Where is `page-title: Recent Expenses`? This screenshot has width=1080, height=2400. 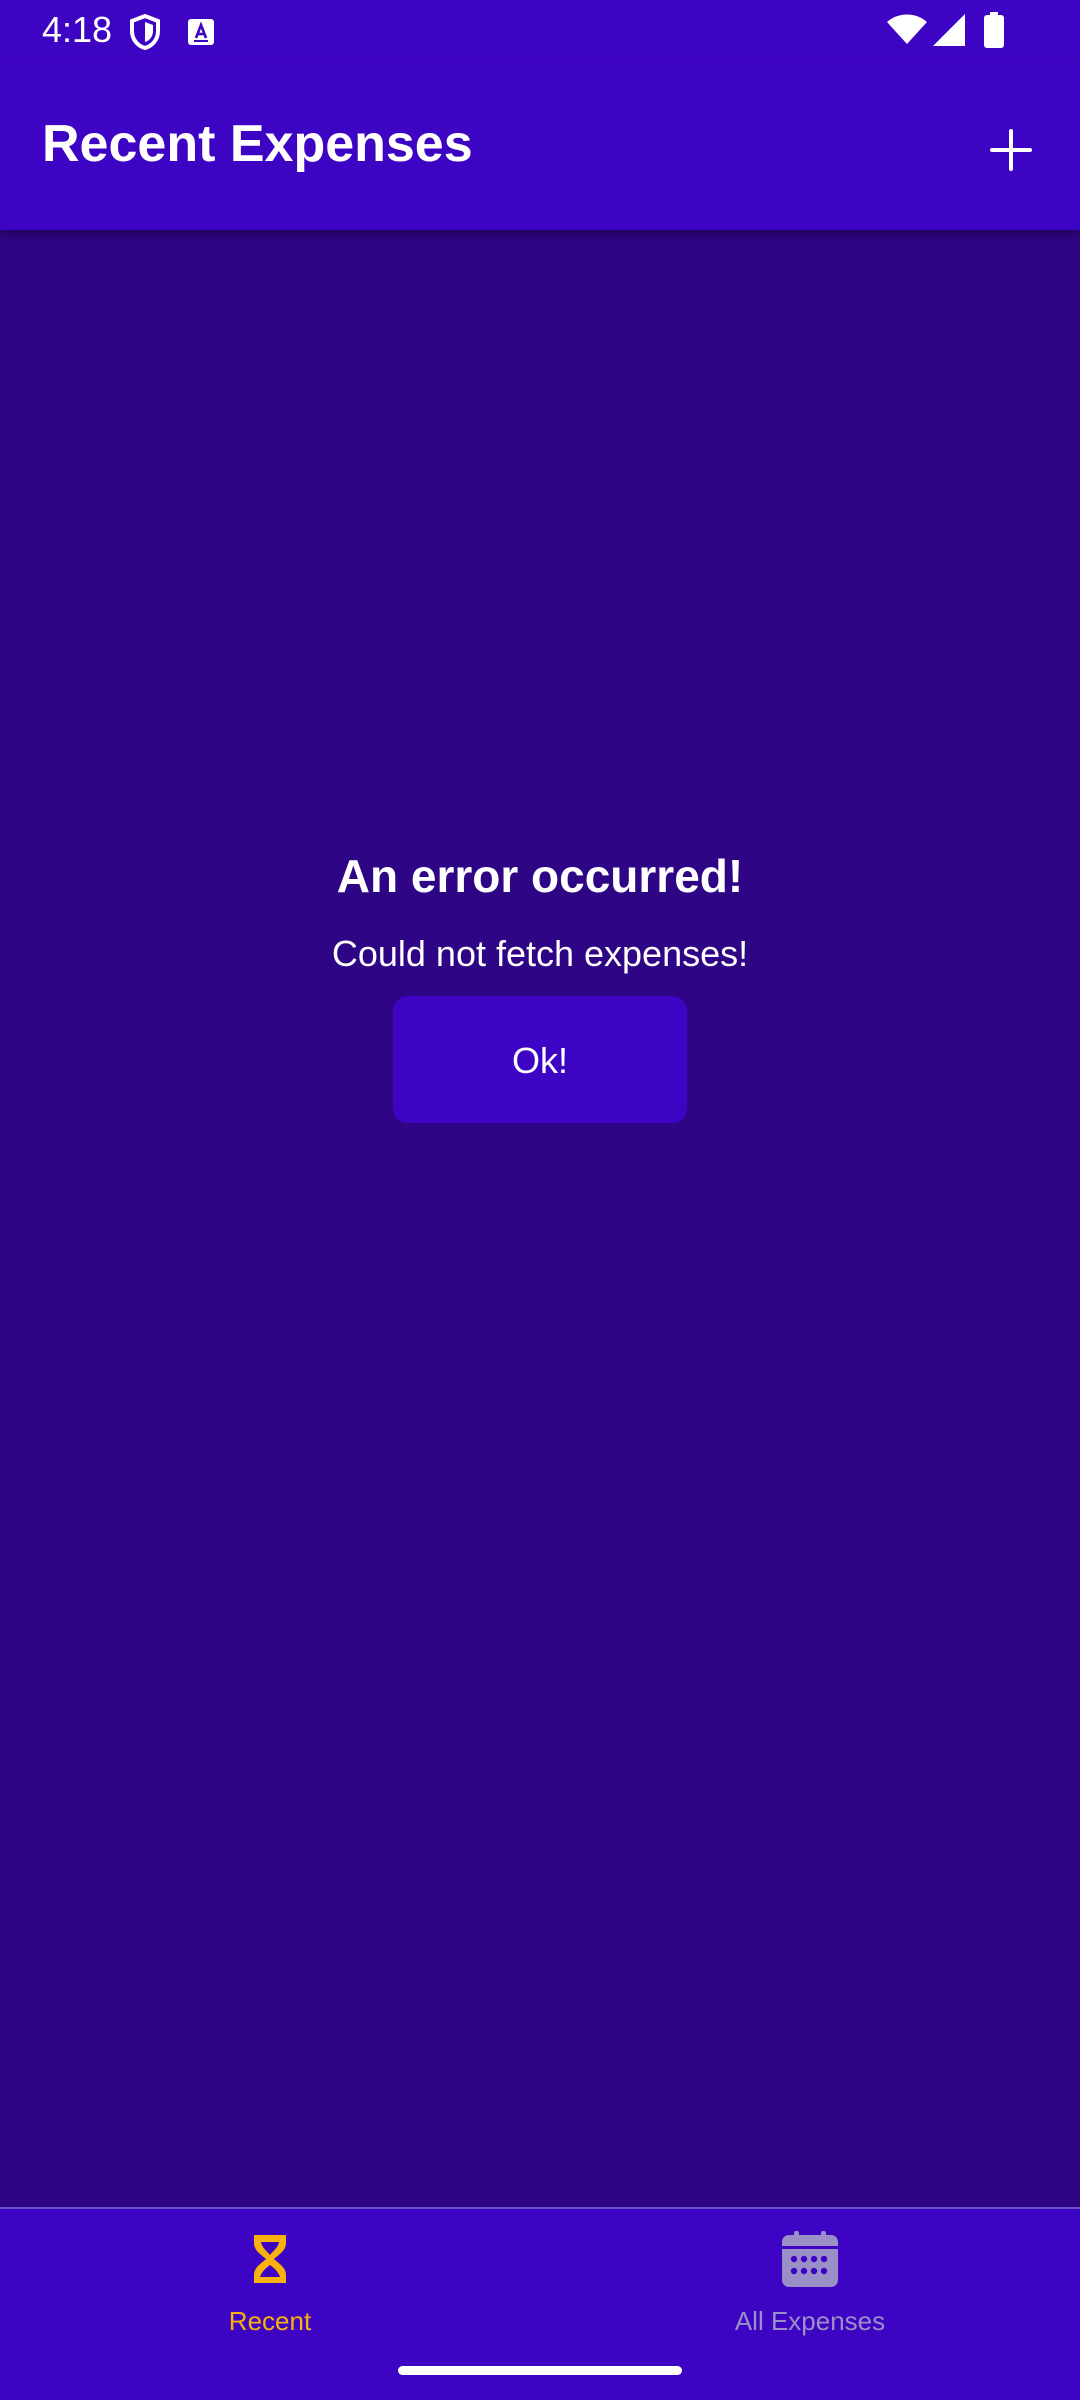
page-title: Recent Expenses is located at coordinates (257, 144).